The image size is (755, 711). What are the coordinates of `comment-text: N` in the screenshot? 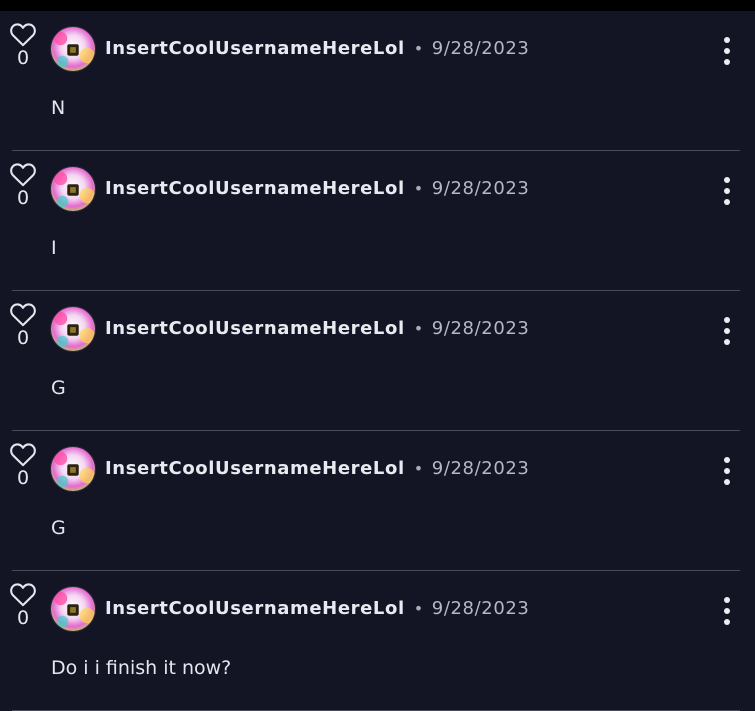 It's located at (58, 108).